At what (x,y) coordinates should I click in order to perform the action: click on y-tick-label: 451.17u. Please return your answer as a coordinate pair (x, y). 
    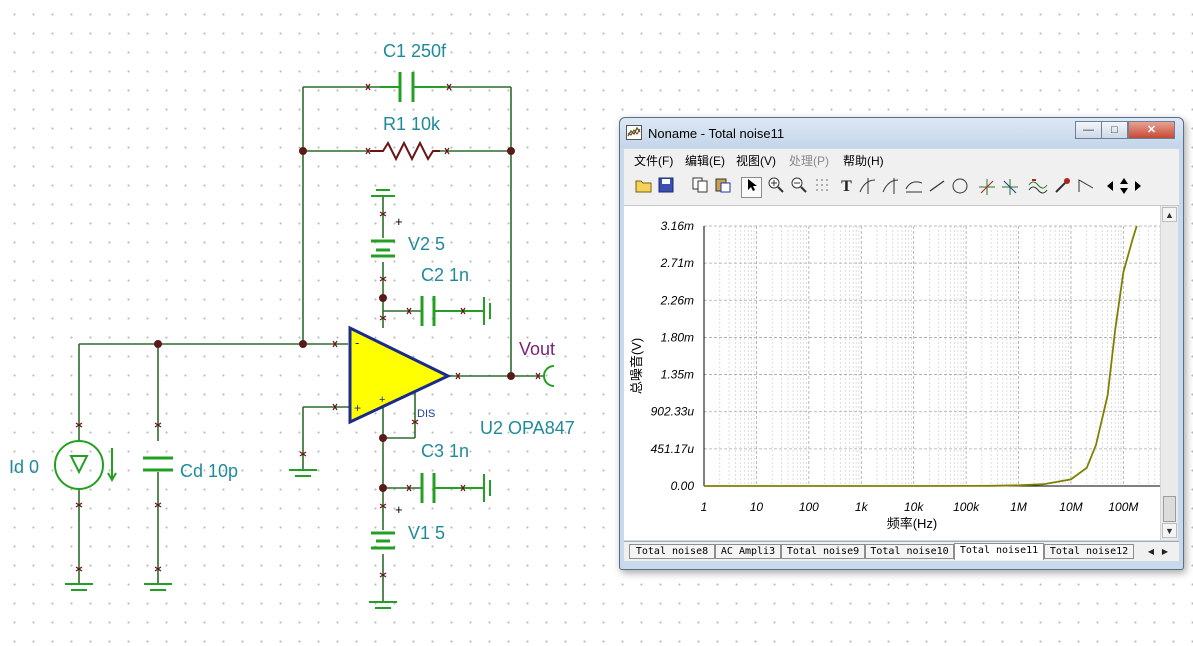
    Looking at the image, I should click on (673, 449).